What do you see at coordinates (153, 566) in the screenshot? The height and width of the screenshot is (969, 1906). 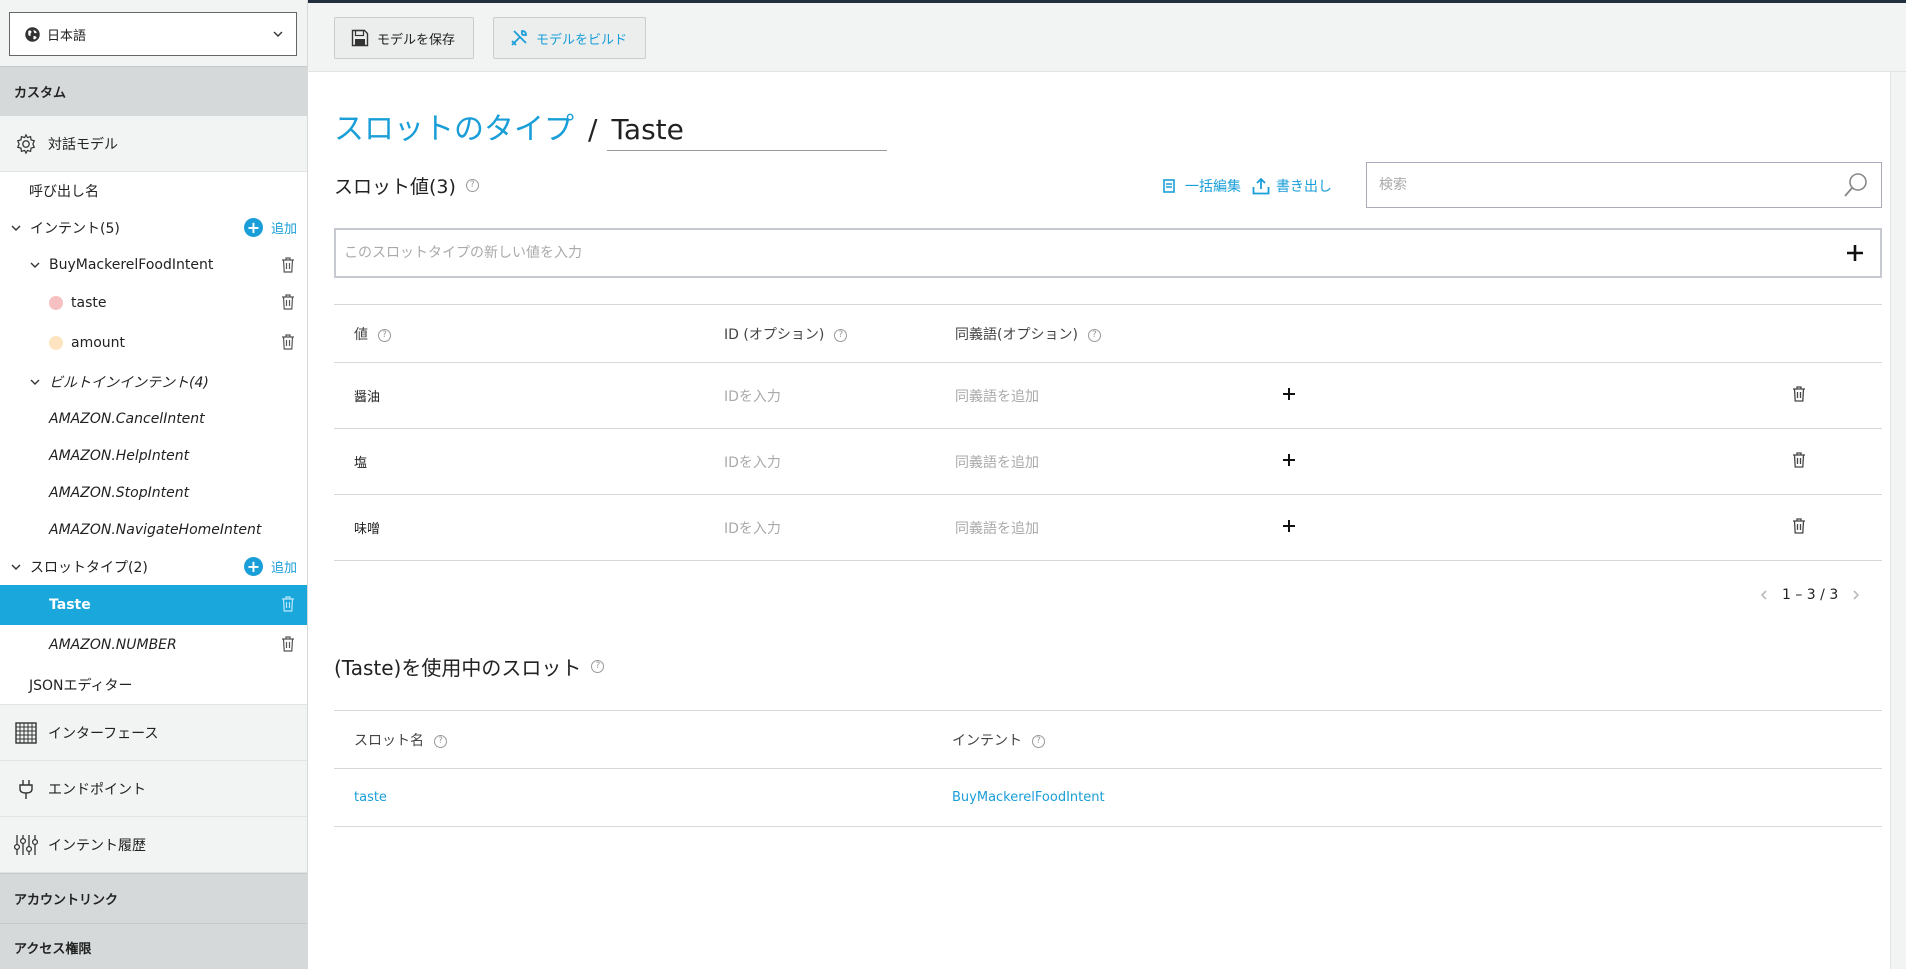 I see `sidebar-item-slot-types: スロットタイプ(2) + 追加` at bounding box center [153, 566].